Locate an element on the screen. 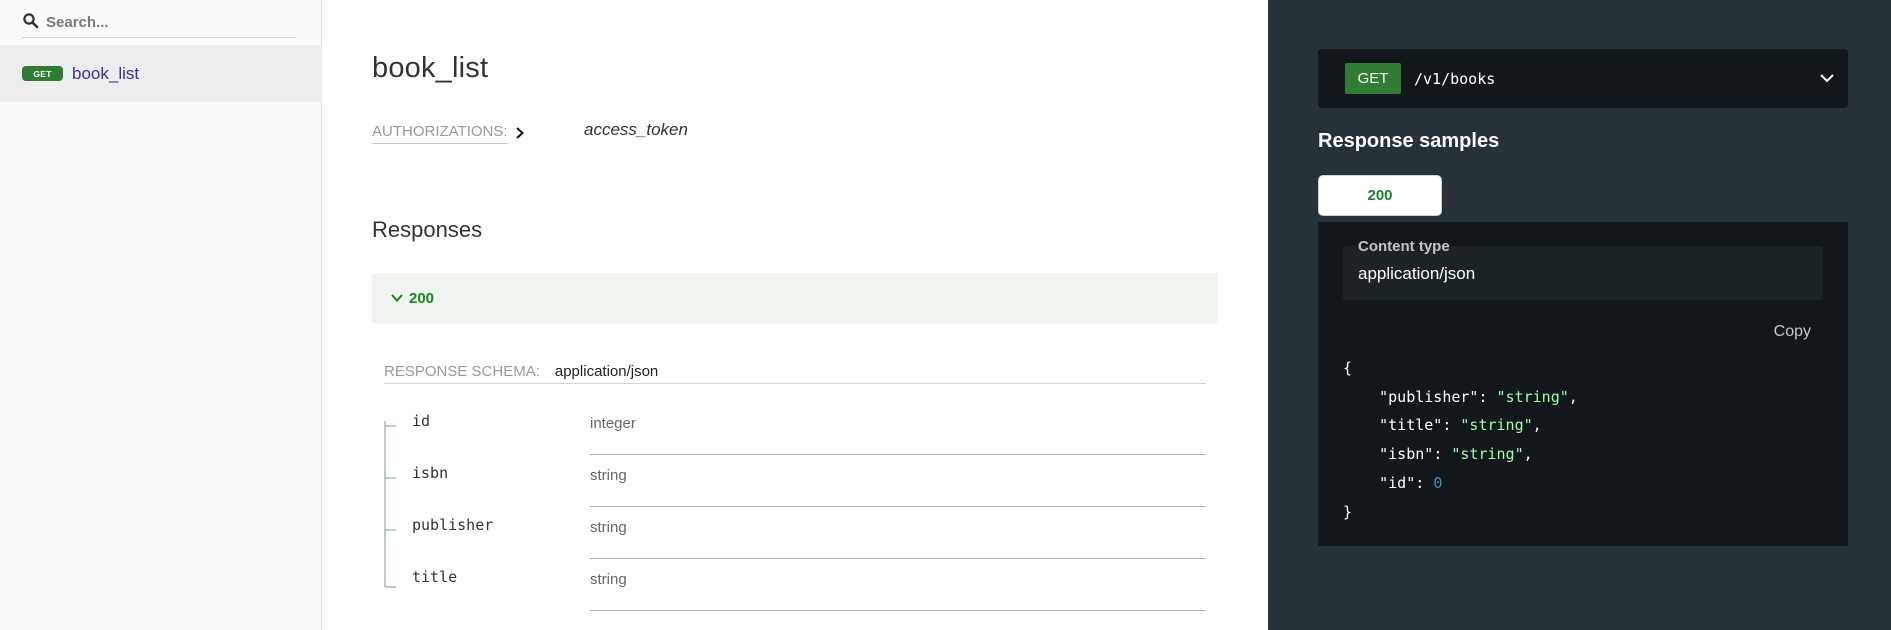 This screenshot has height=630, width=1891. json-key: "id" is located at coordinates (1397, 482).